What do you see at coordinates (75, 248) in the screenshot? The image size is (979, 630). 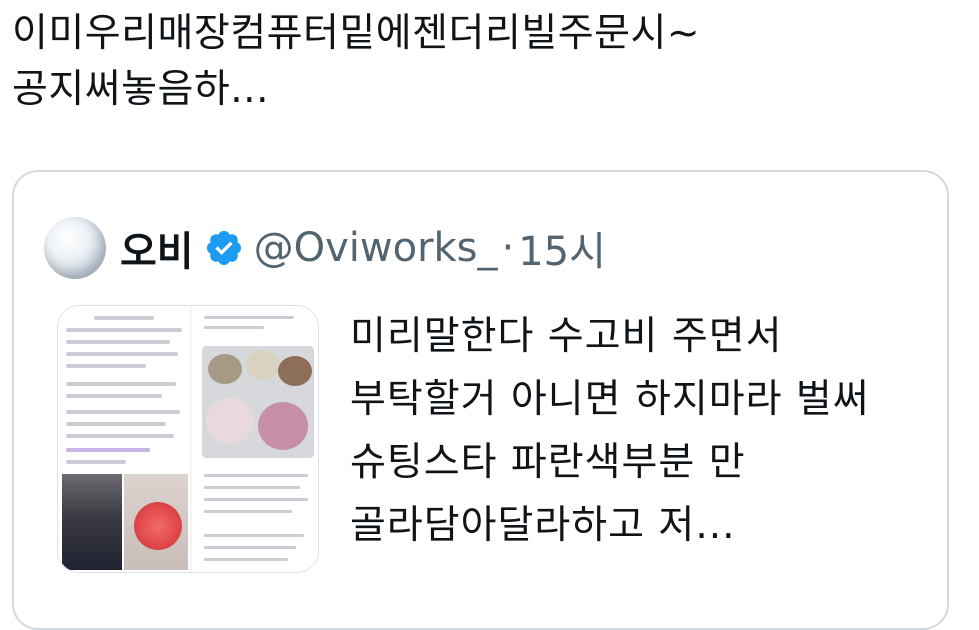 I see `avatar` at bounding box center [75, 248].